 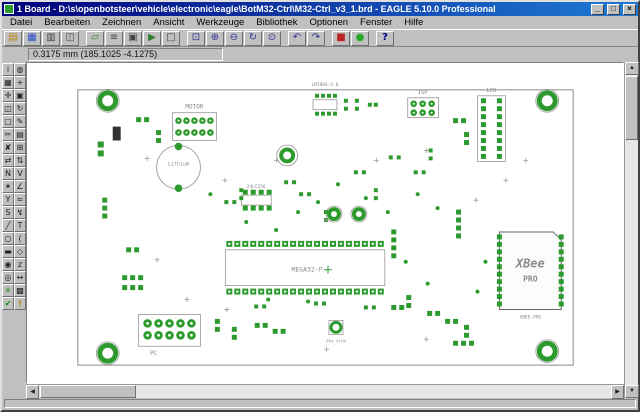 What do you see at coordinates (20, 264) in the screenshot?
I see `signal-tool-button: z` at bounding box center [20, 264].